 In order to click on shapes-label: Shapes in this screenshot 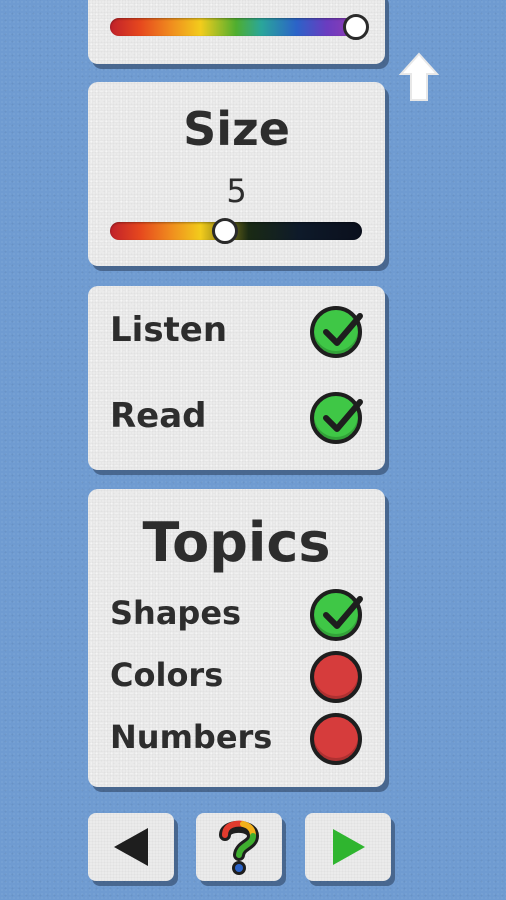, I will do `click(176, 613)`.